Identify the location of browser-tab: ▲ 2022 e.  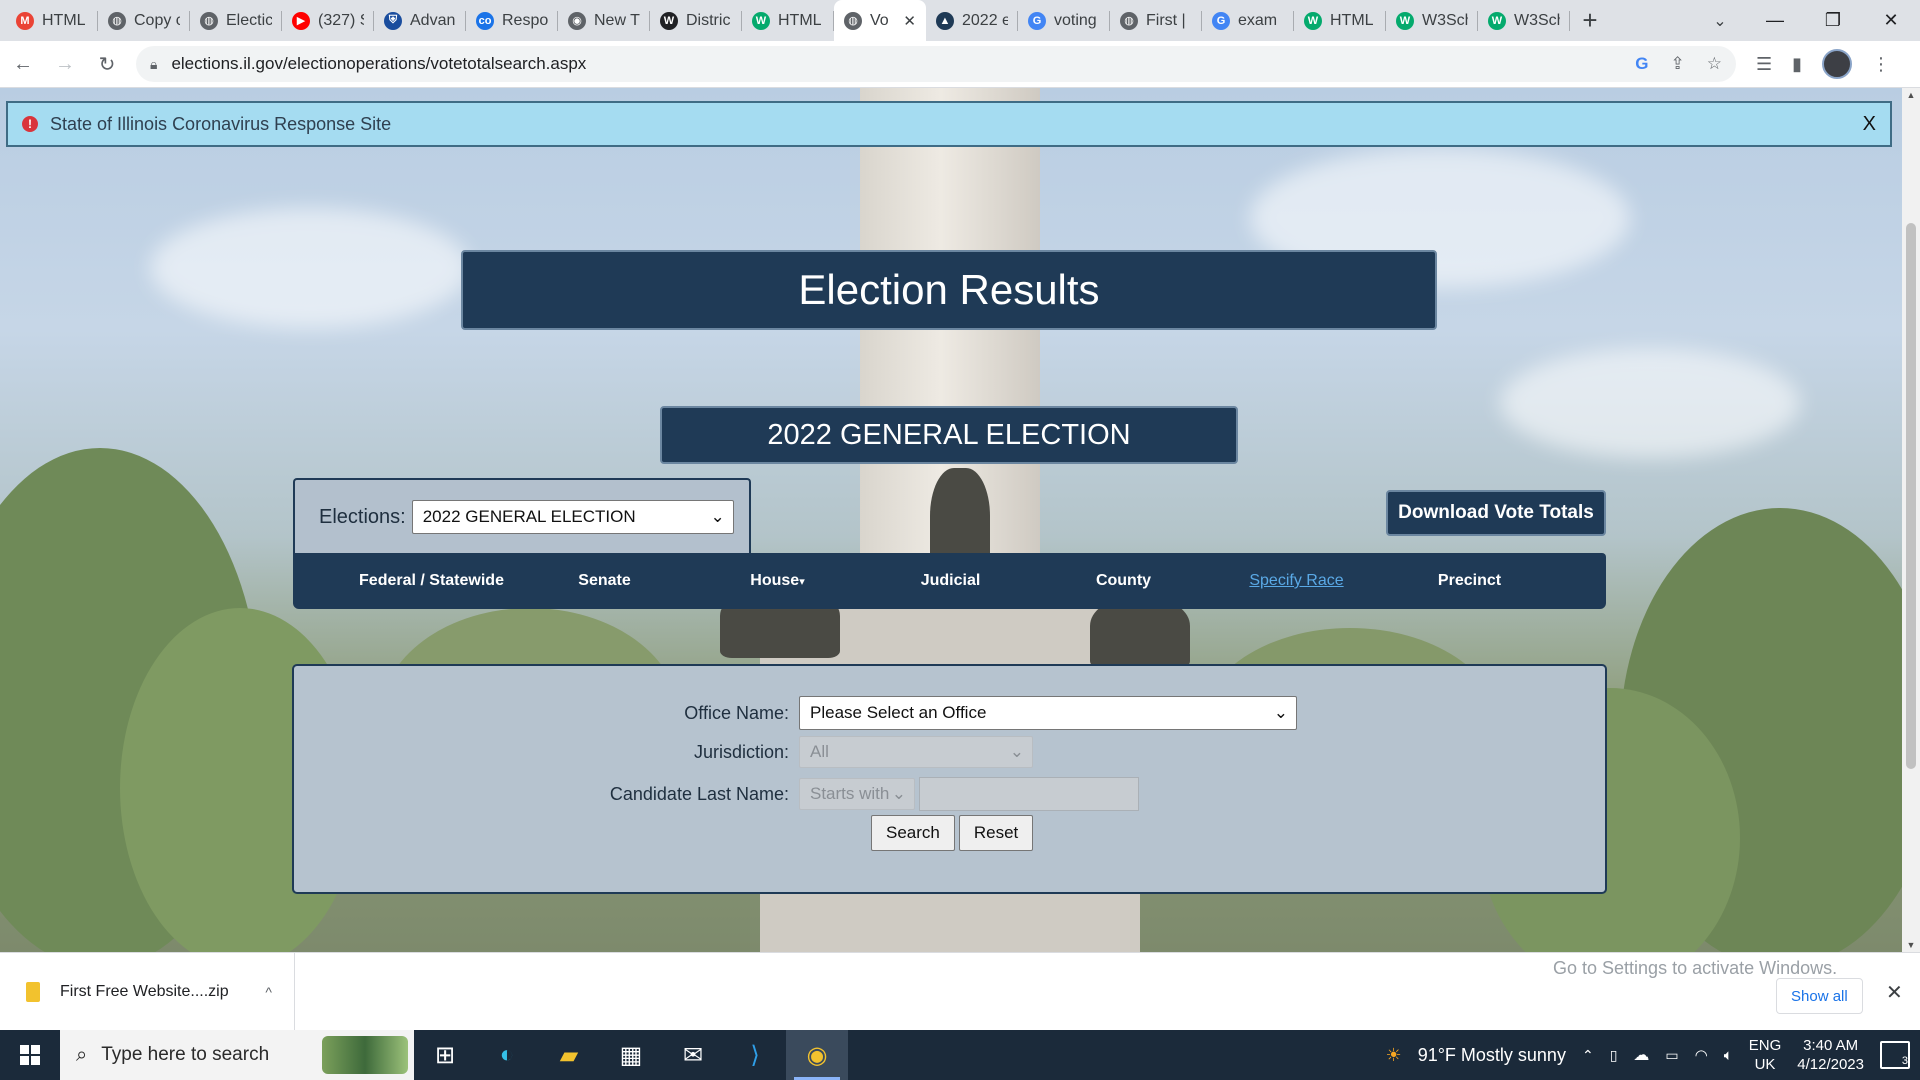
(972, 20).